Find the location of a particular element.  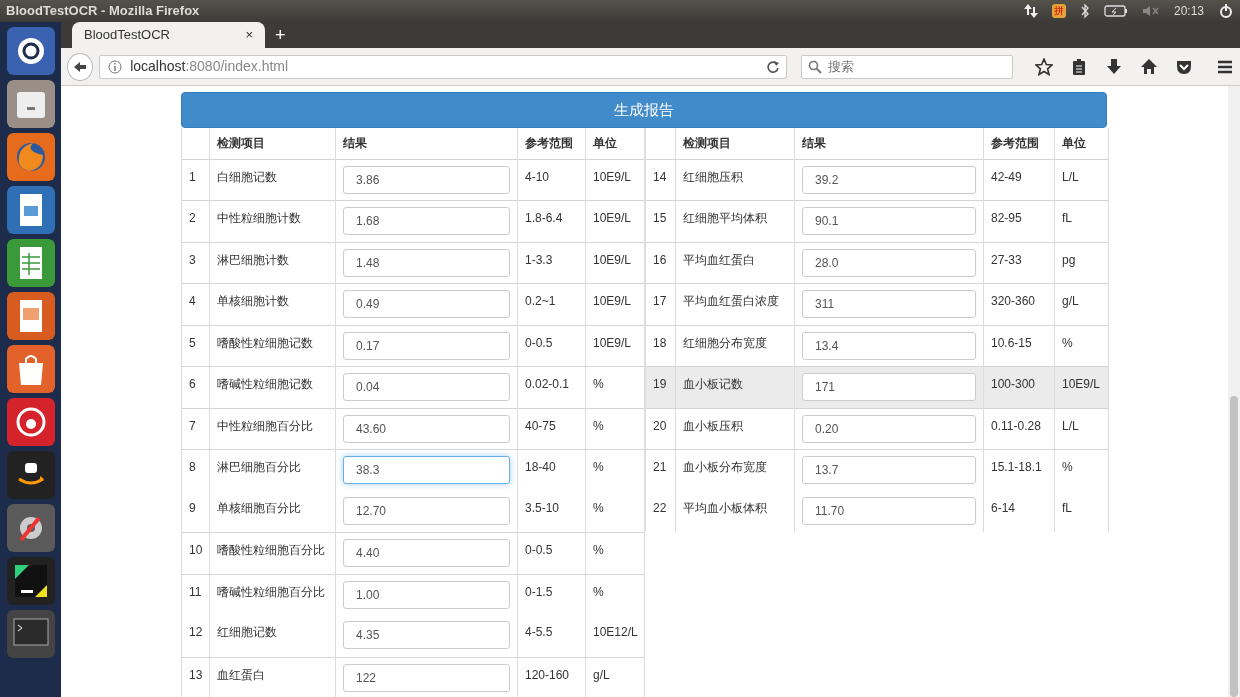

power-icon is located at coordinates (1226, 11).